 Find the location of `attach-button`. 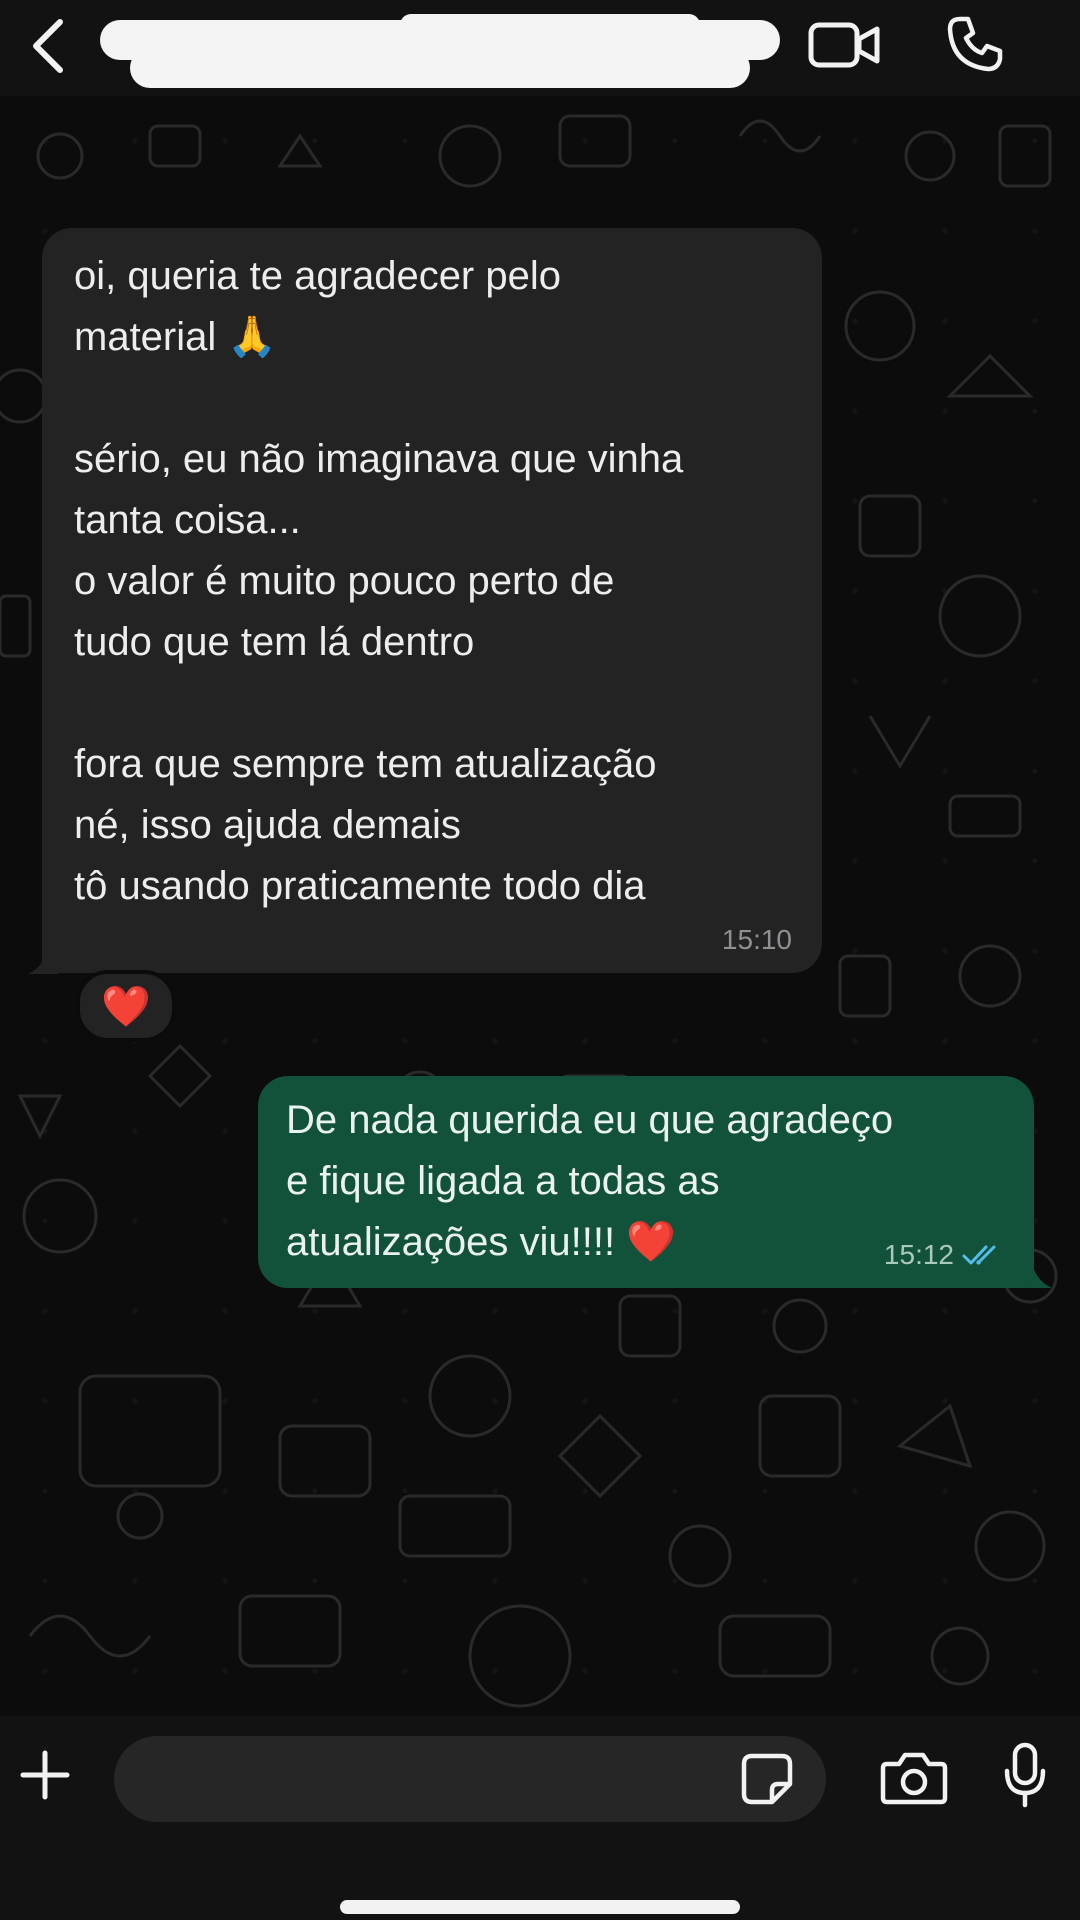

attach-button is located at coordinates (45, 1775).